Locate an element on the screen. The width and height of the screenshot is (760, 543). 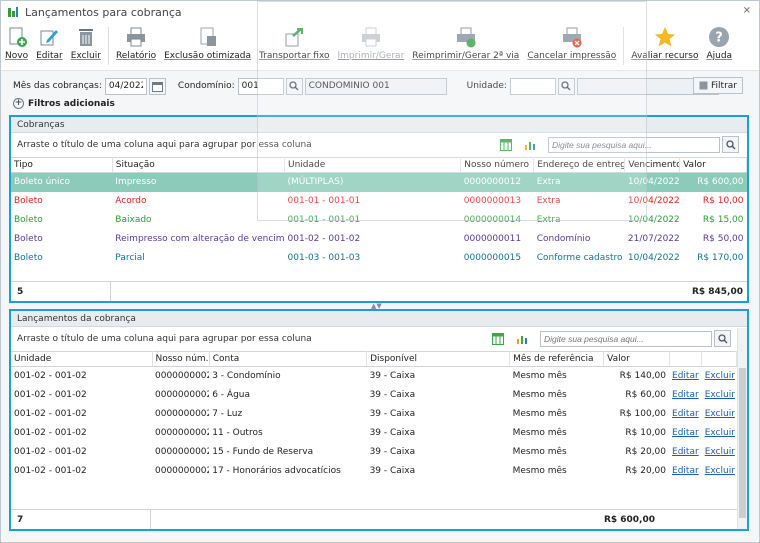
col-header: Tipo is located at coordinates (62, 165).